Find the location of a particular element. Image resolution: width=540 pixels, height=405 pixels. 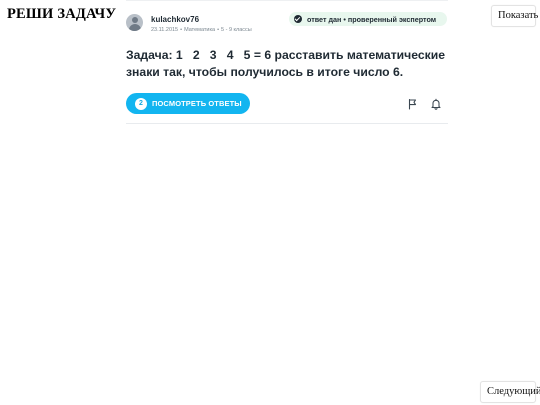

question-subject: Математика is located at coordinates (199, 30).